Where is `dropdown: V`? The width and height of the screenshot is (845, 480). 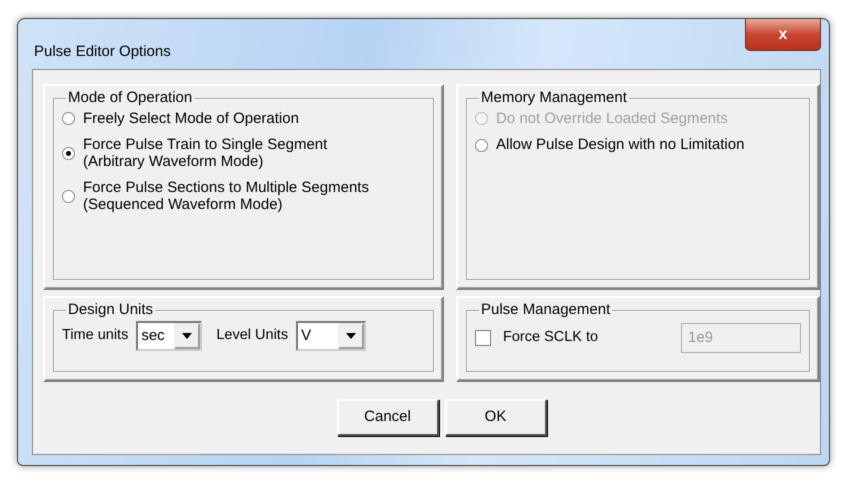 dropdown: V is located at coordinates (331, 335).